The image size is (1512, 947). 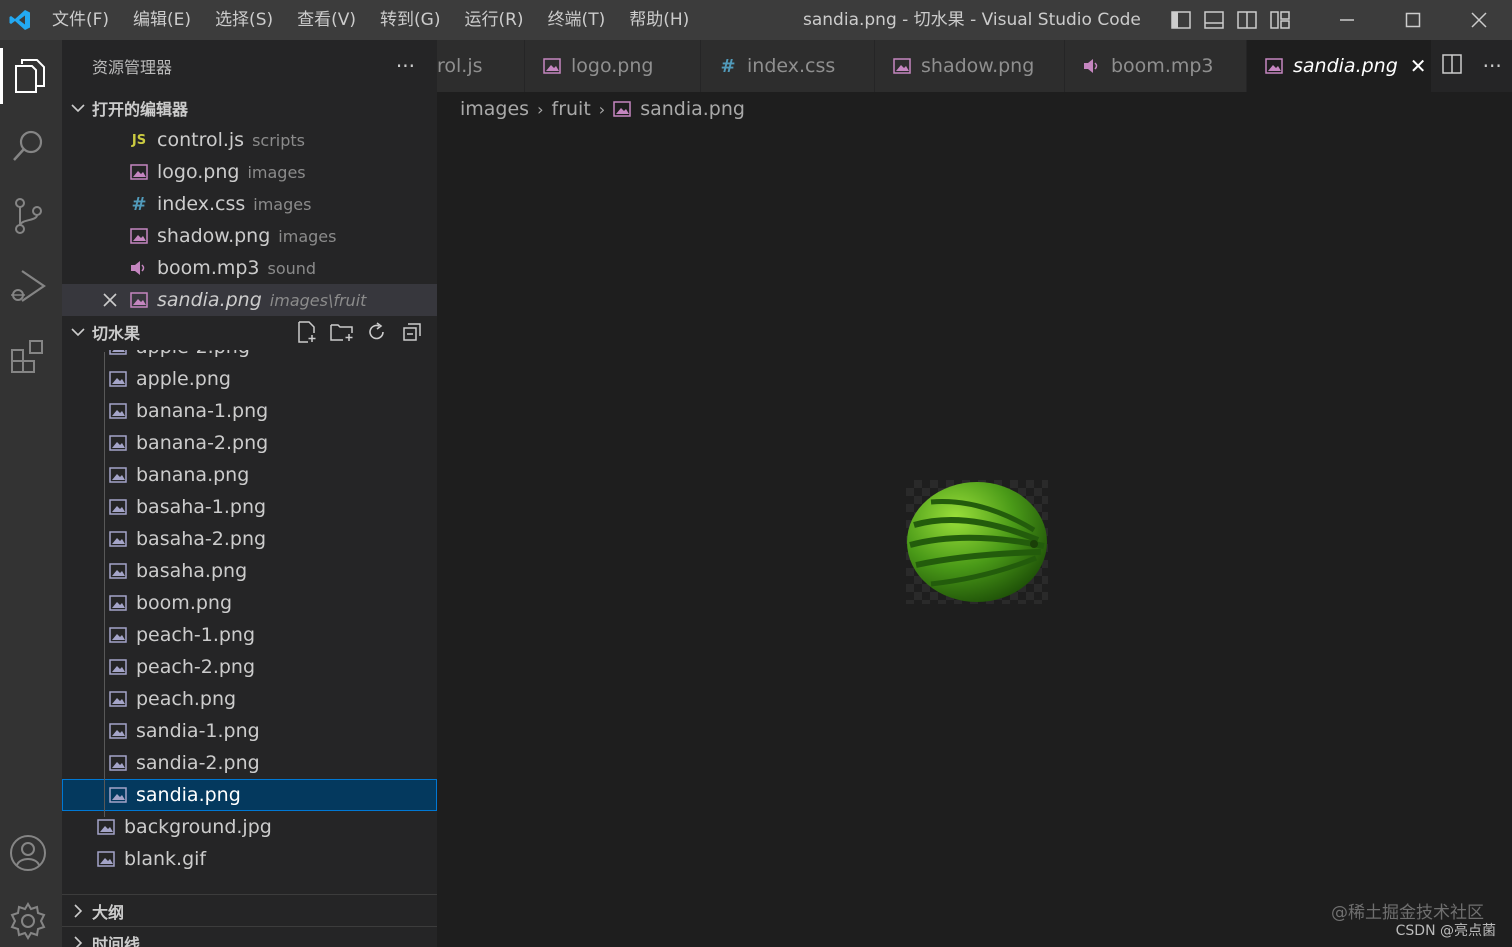 I want to click on file-item: blank.gif, so click(x=249, y=859).